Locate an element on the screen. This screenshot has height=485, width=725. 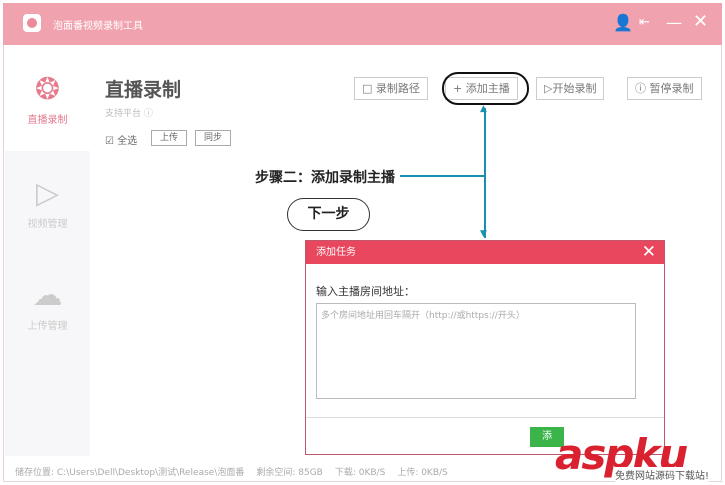
sidebar-label: 上传管理 is located at coordinates (47, 326).